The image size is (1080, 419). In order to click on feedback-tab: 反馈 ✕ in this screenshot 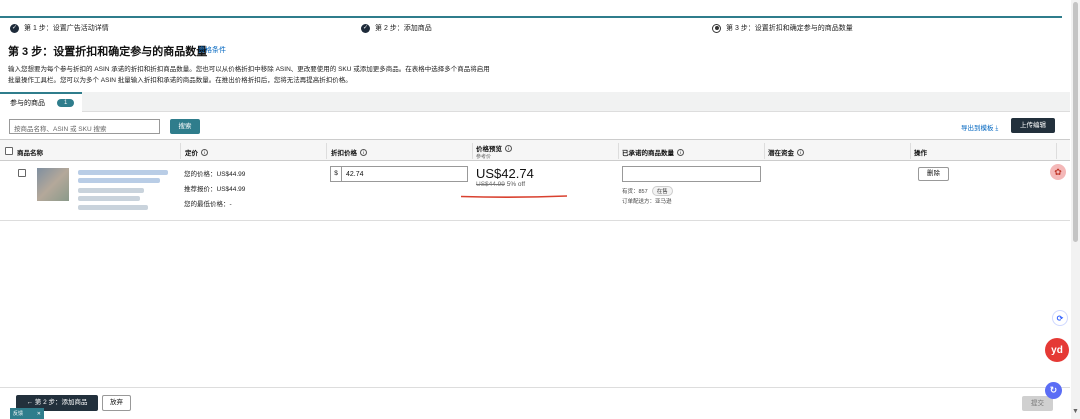, I will do `click(27, 413)`.